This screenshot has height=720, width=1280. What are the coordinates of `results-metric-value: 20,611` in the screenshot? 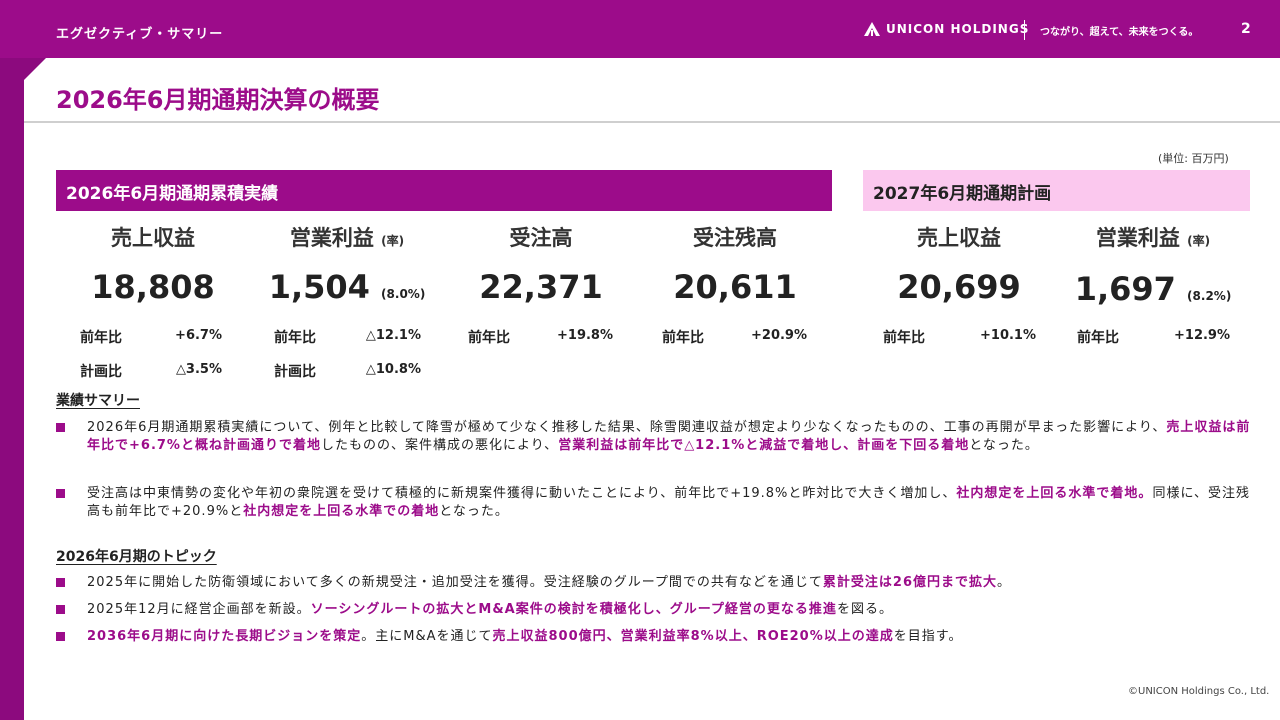 It's located at (735, 287).